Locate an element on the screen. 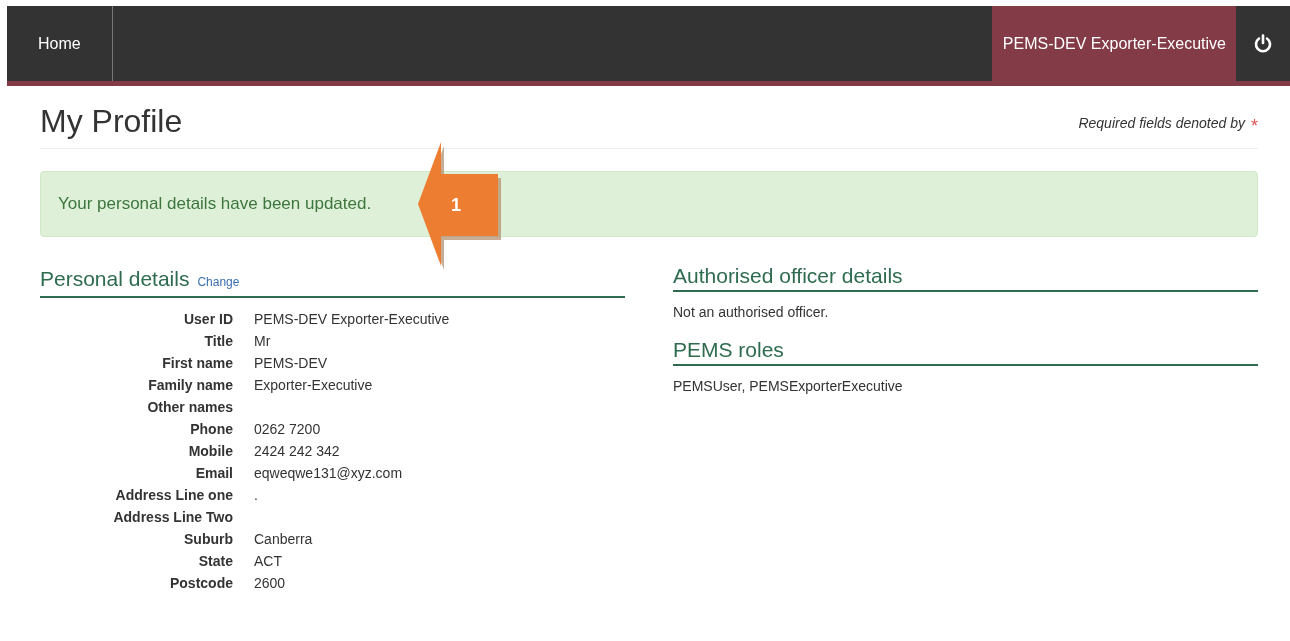  change-link: Change is located at coordinates (218, 281).